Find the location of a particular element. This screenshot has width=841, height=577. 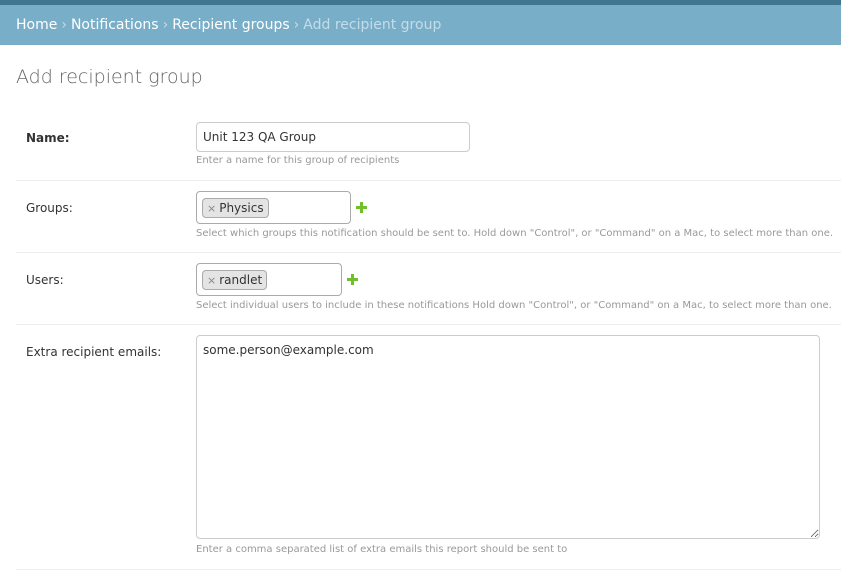

users-multiselect: × randlet is located at coordinates (269, 279).